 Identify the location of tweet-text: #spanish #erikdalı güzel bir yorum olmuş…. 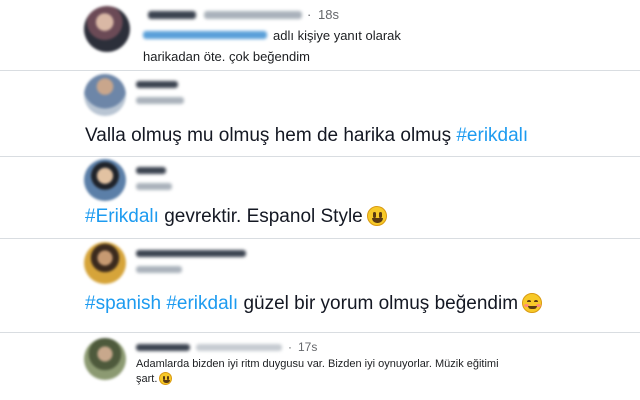
(314, 304).